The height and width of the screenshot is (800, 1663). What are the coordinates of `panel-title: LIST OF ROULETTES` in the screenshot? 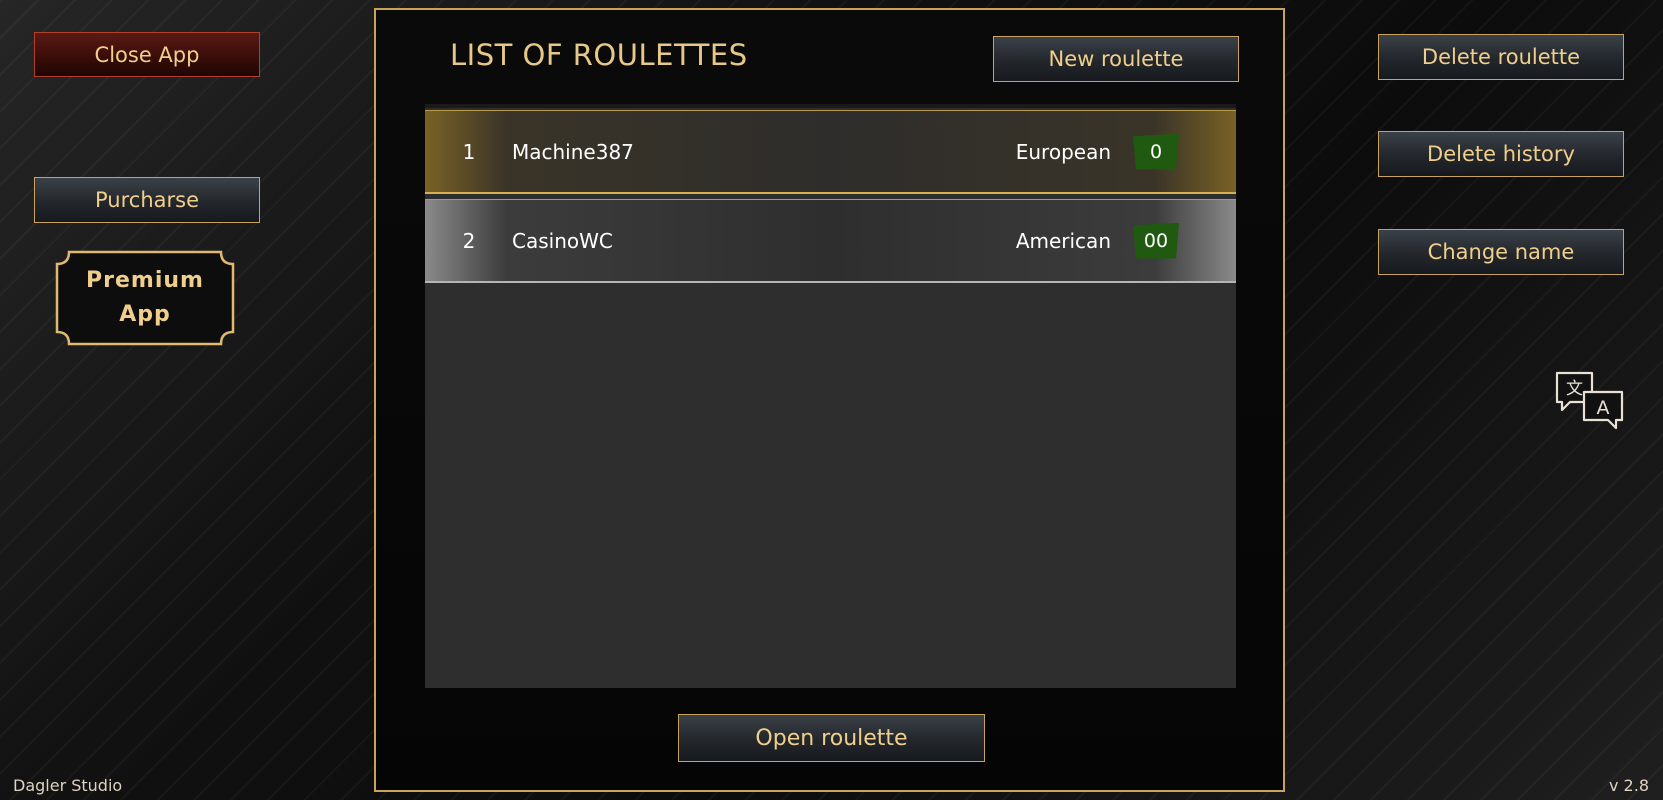 It's located at (599, 55).